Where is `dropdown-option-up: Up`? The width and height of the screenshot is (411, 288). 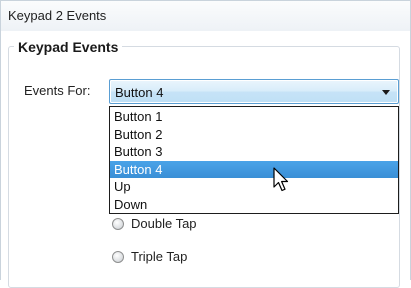 dropdown-option-up: Up is located at coordinates (254, 187).